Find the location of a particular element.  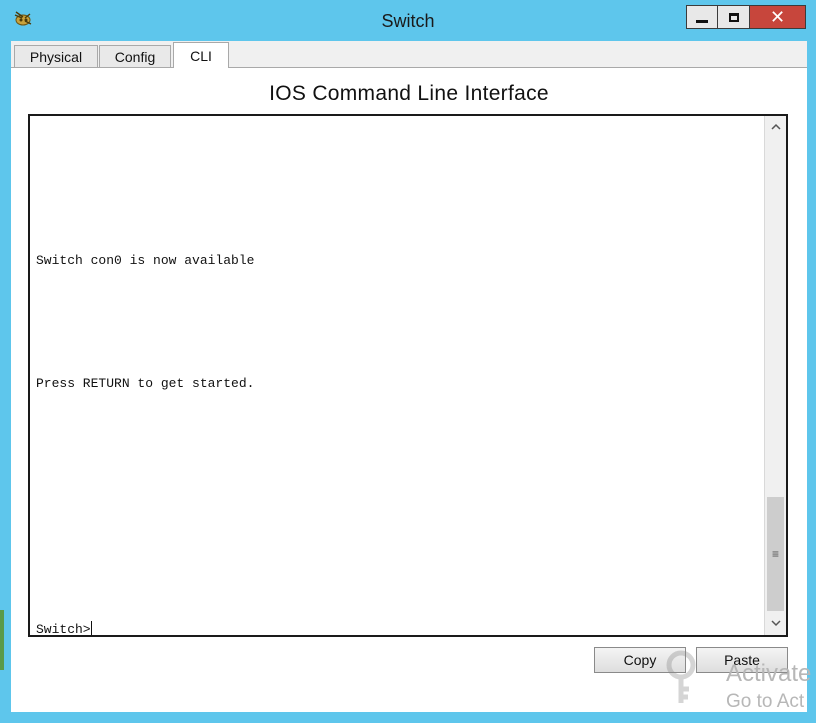

minimize-button is located at coordinates (702, 17).